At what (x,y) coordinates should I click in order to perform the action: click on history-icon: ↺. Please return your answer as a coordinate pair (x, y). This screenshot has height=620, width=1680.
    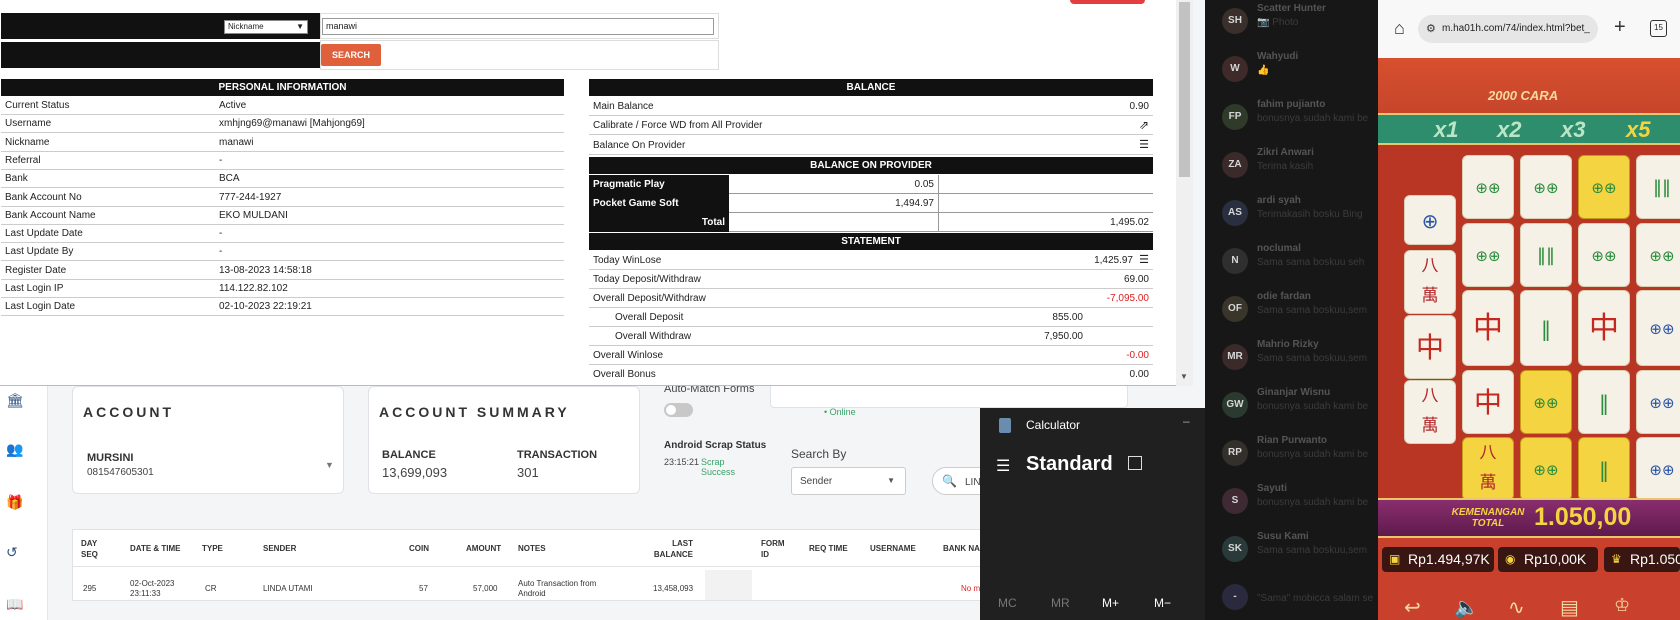
    Looking at the image, I should click on (13, 552).